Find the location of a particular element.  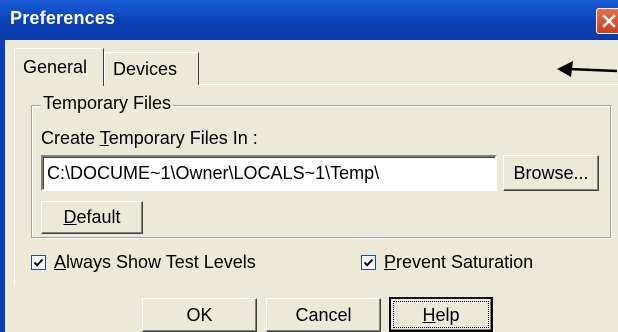

prevent-saturation-checkbox is located at coordinates (368, 262).